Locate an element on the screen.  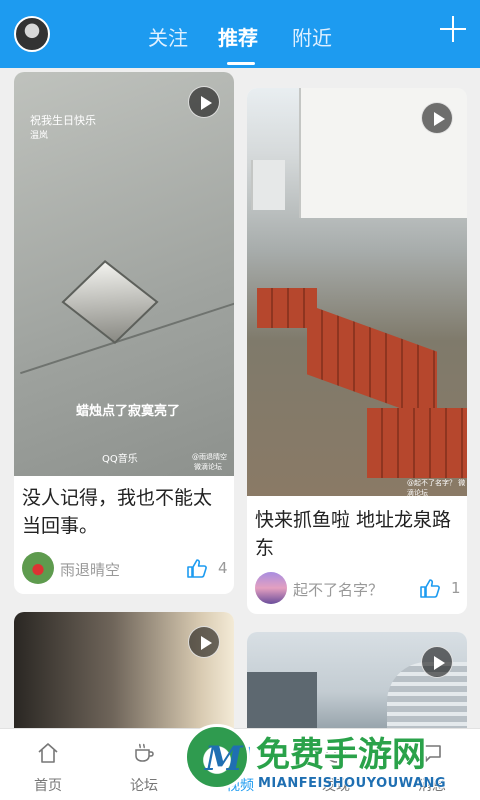
nav-label: 首页 is located at coordinates (48, 786).